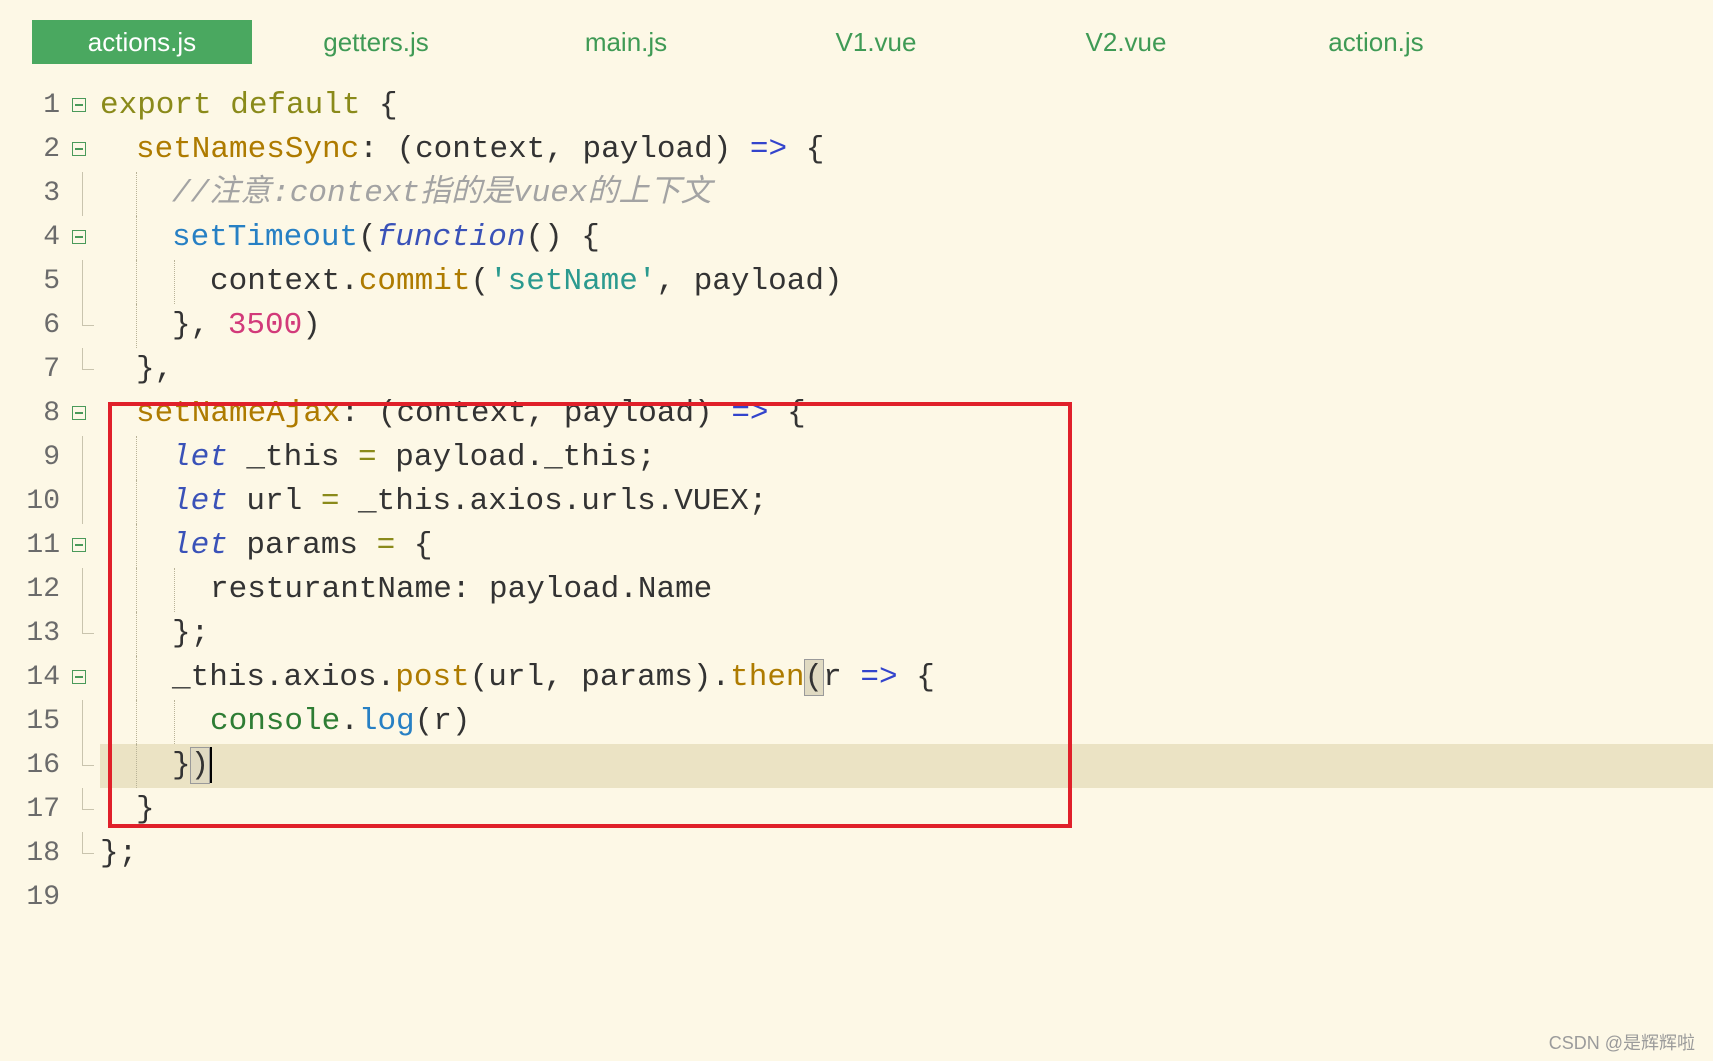 The height and width of the screenshot is (1061, 1713). Describe the element at coordinates (248, 149) in the screenshot. I see `method-name: setNamesSync` at that location.